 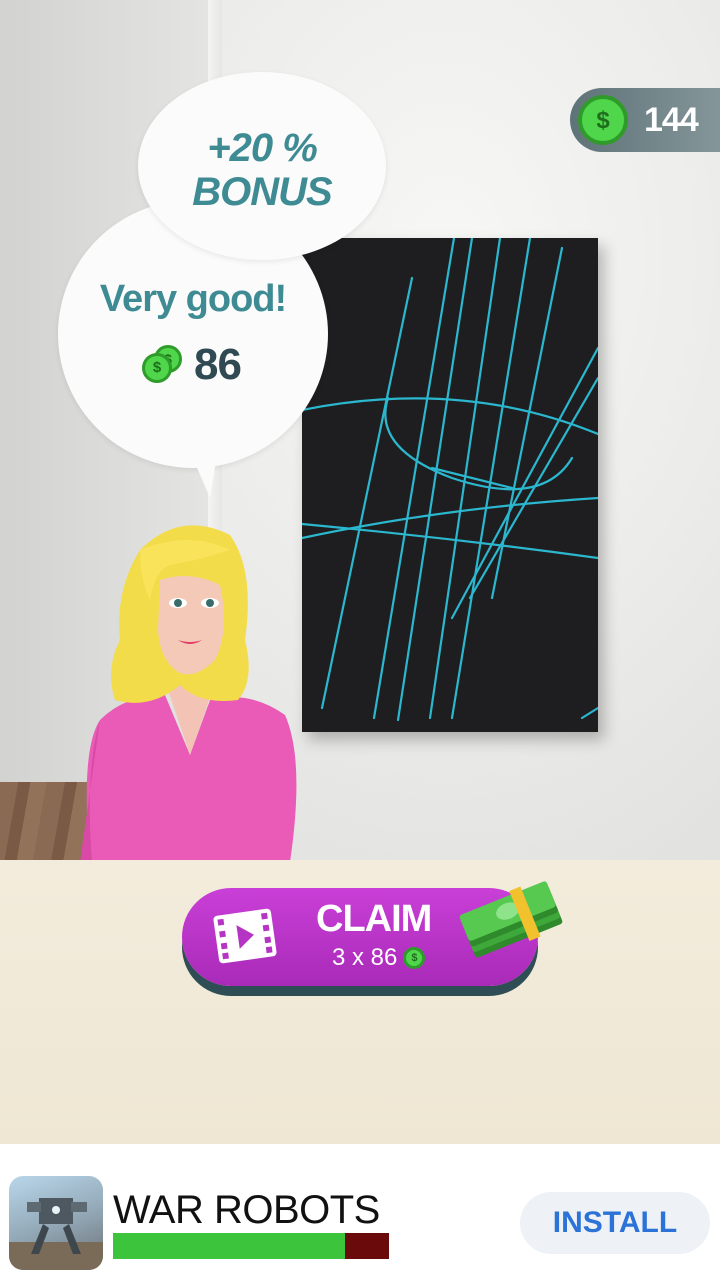 I want to click on video-film-icon, so click(x=245, y=936).